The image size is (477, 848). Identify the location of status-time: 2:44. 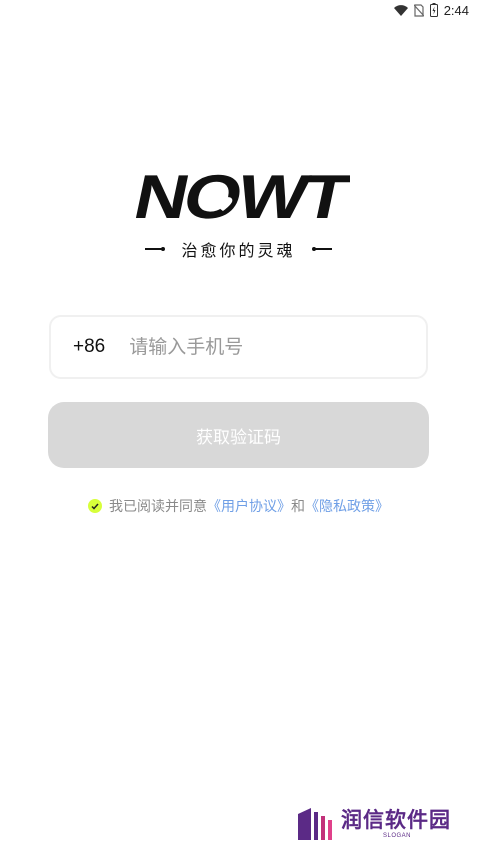
(456, 10).